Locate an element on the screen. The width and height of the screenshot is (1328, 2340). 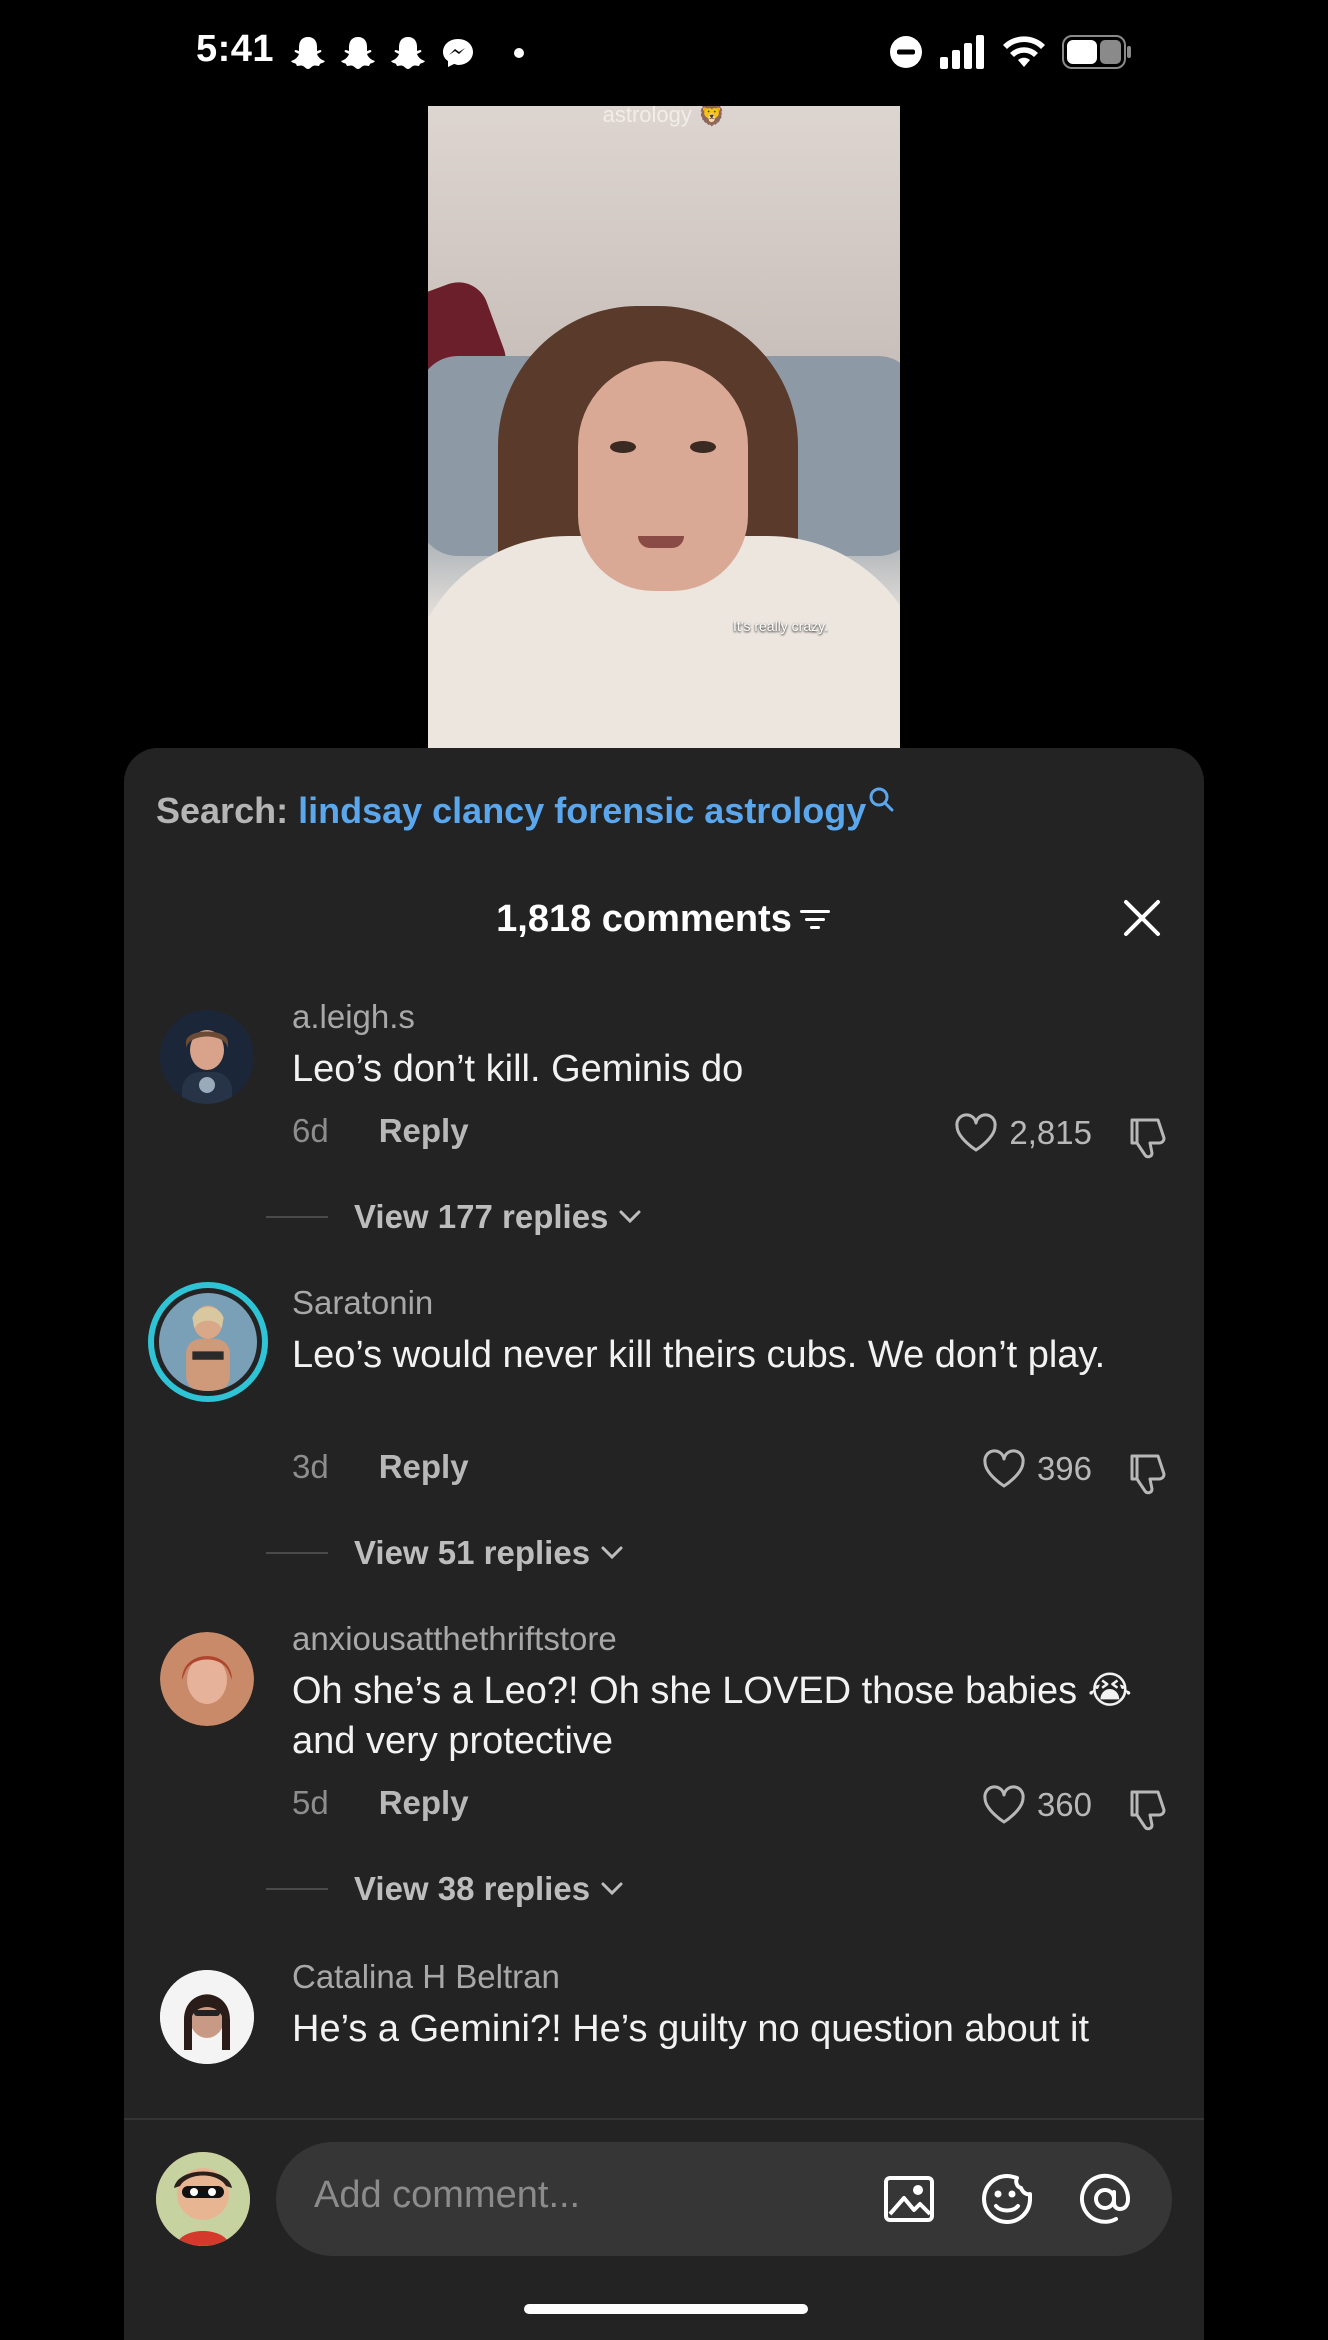
comment-username: anxiousatthethriftstore is located at coordinates (454, 1639).